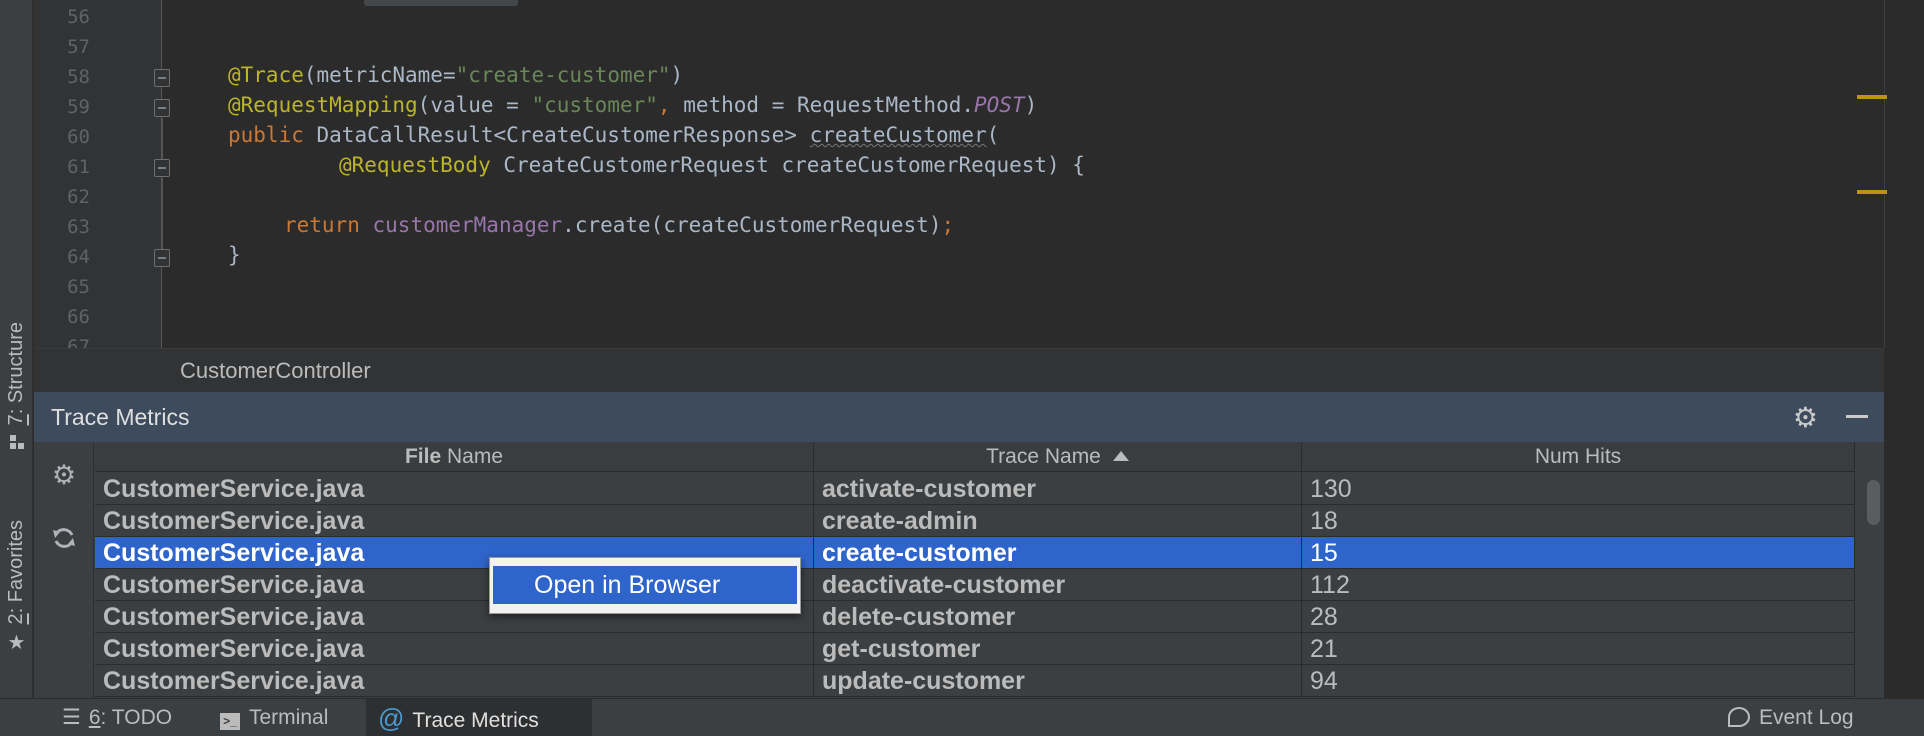 The height and width of the screenshot is (736, 1924). I want to click on column-header-file-name: File Name, so click(454, 457).